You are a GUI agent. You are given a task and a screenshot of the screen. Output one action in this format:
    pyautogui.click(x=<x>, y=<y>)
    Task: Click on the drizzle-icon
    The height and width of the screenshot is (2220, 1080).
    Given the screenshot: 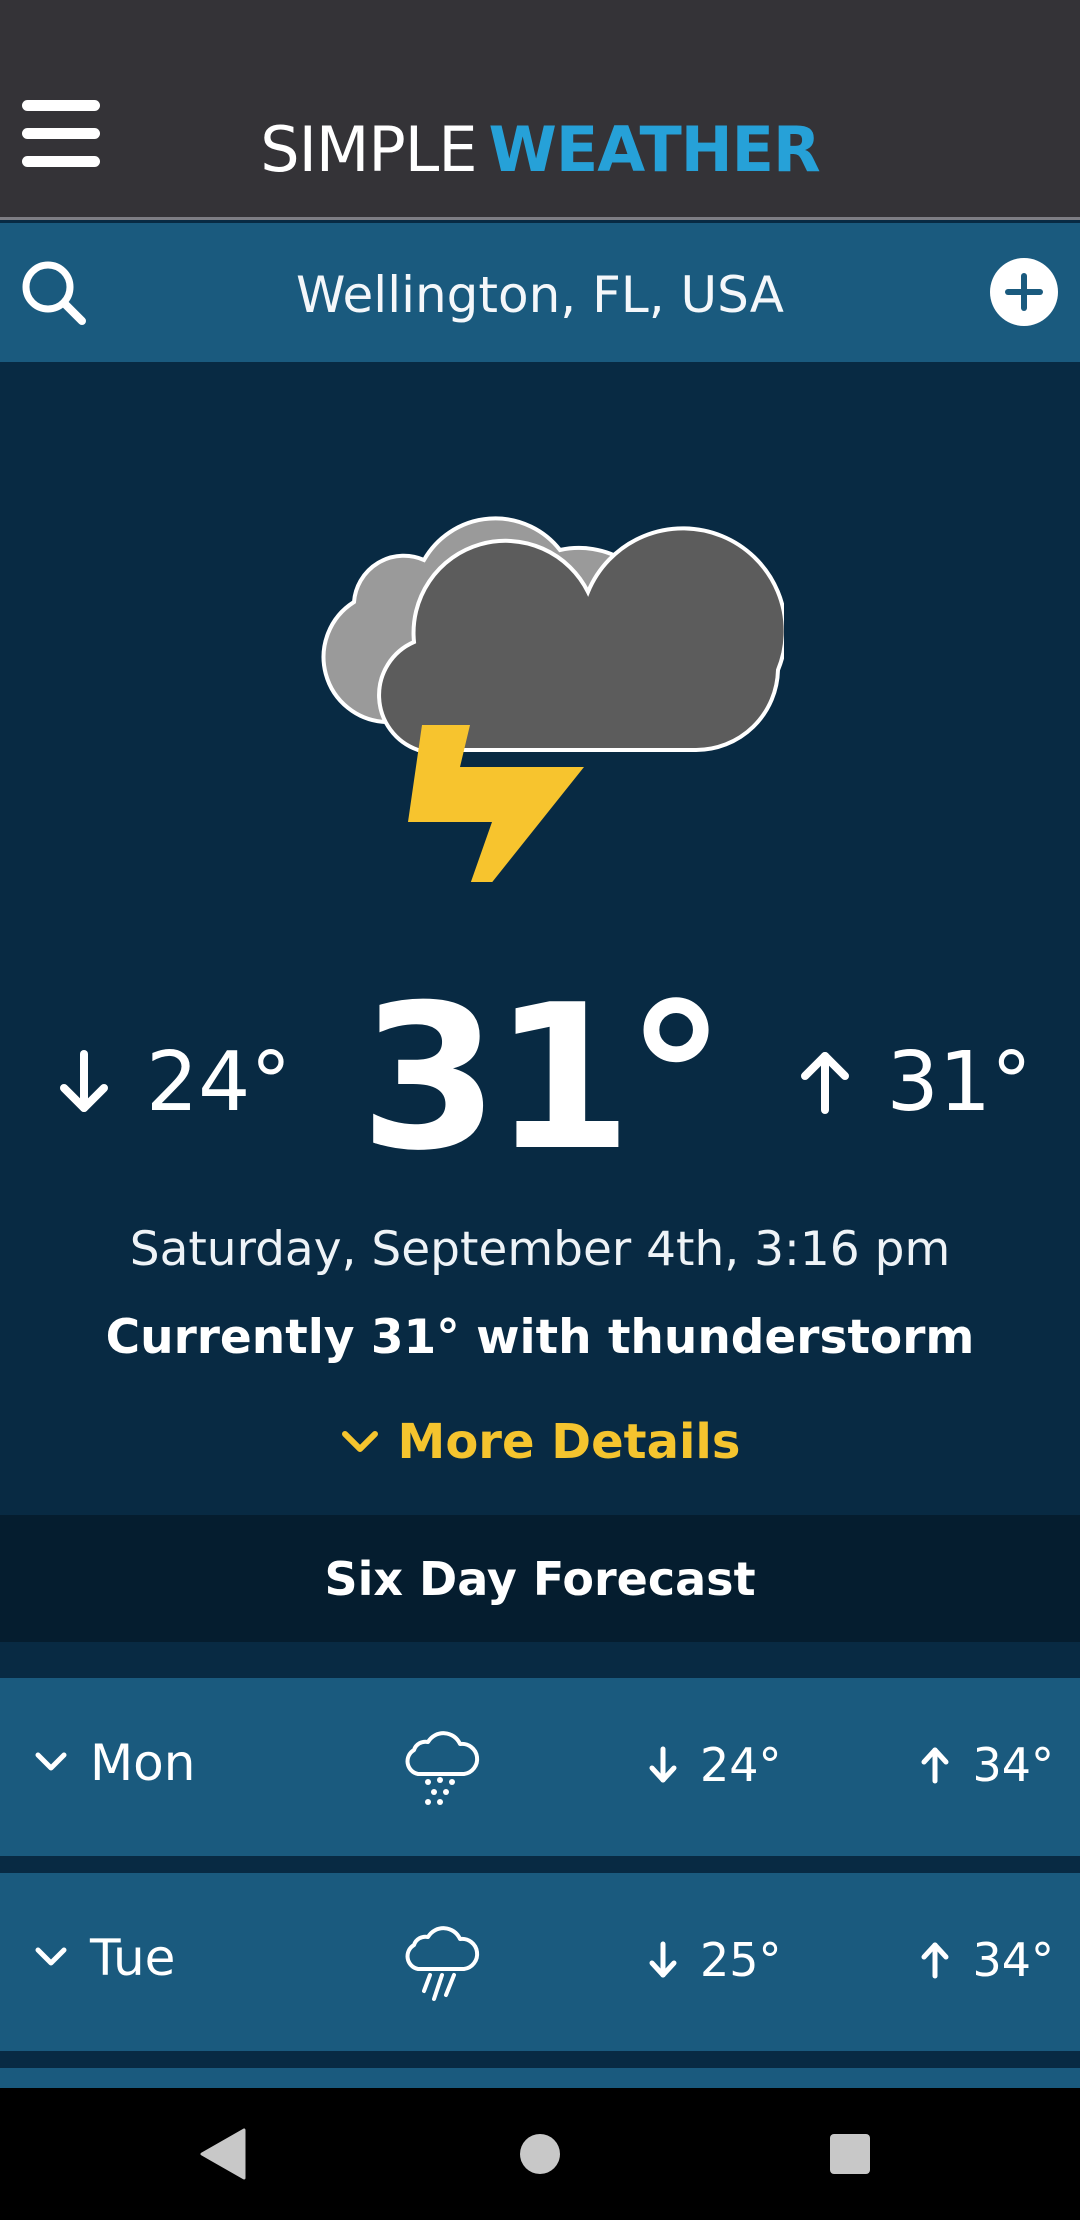 What is the action you would take?
    pyautogui.click(x=442, y=1768)
    